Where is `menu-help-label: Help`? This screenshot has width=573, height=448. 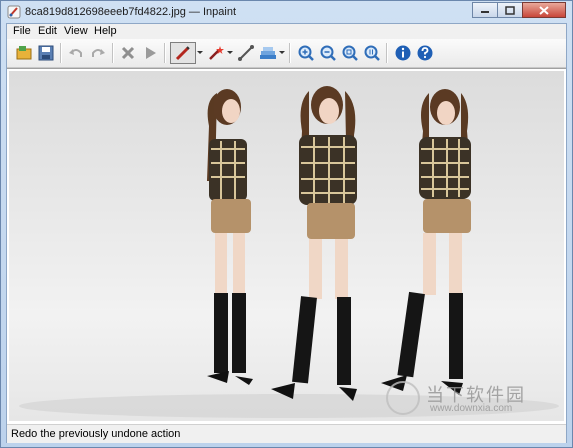 menu-help-label: Help is located at coordinates (105, 31).